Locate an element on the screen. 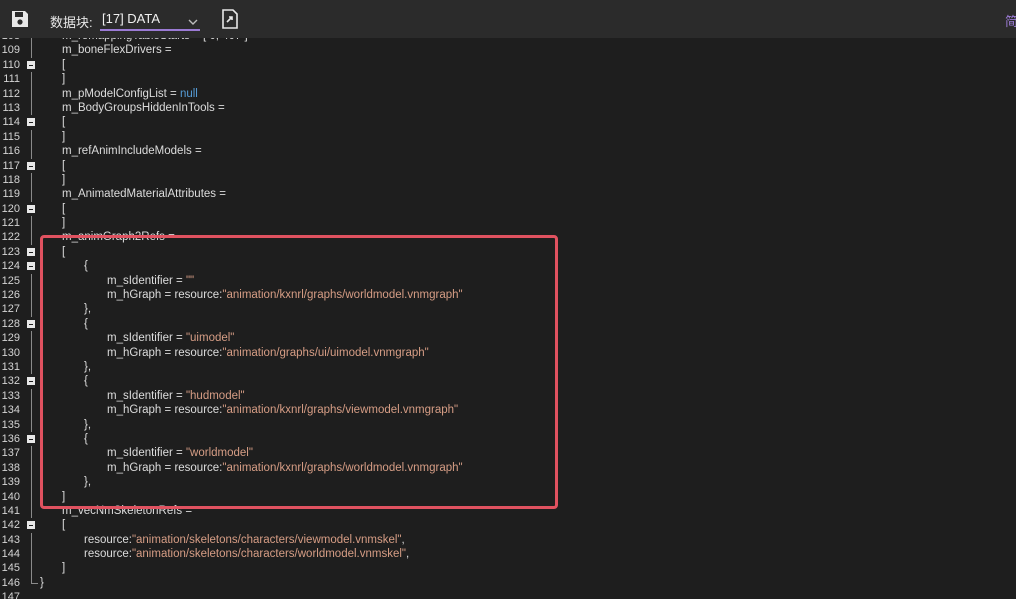 This screenshot has width=1016, height=599. code-line: 132 { is located at coordinates (508, 381).